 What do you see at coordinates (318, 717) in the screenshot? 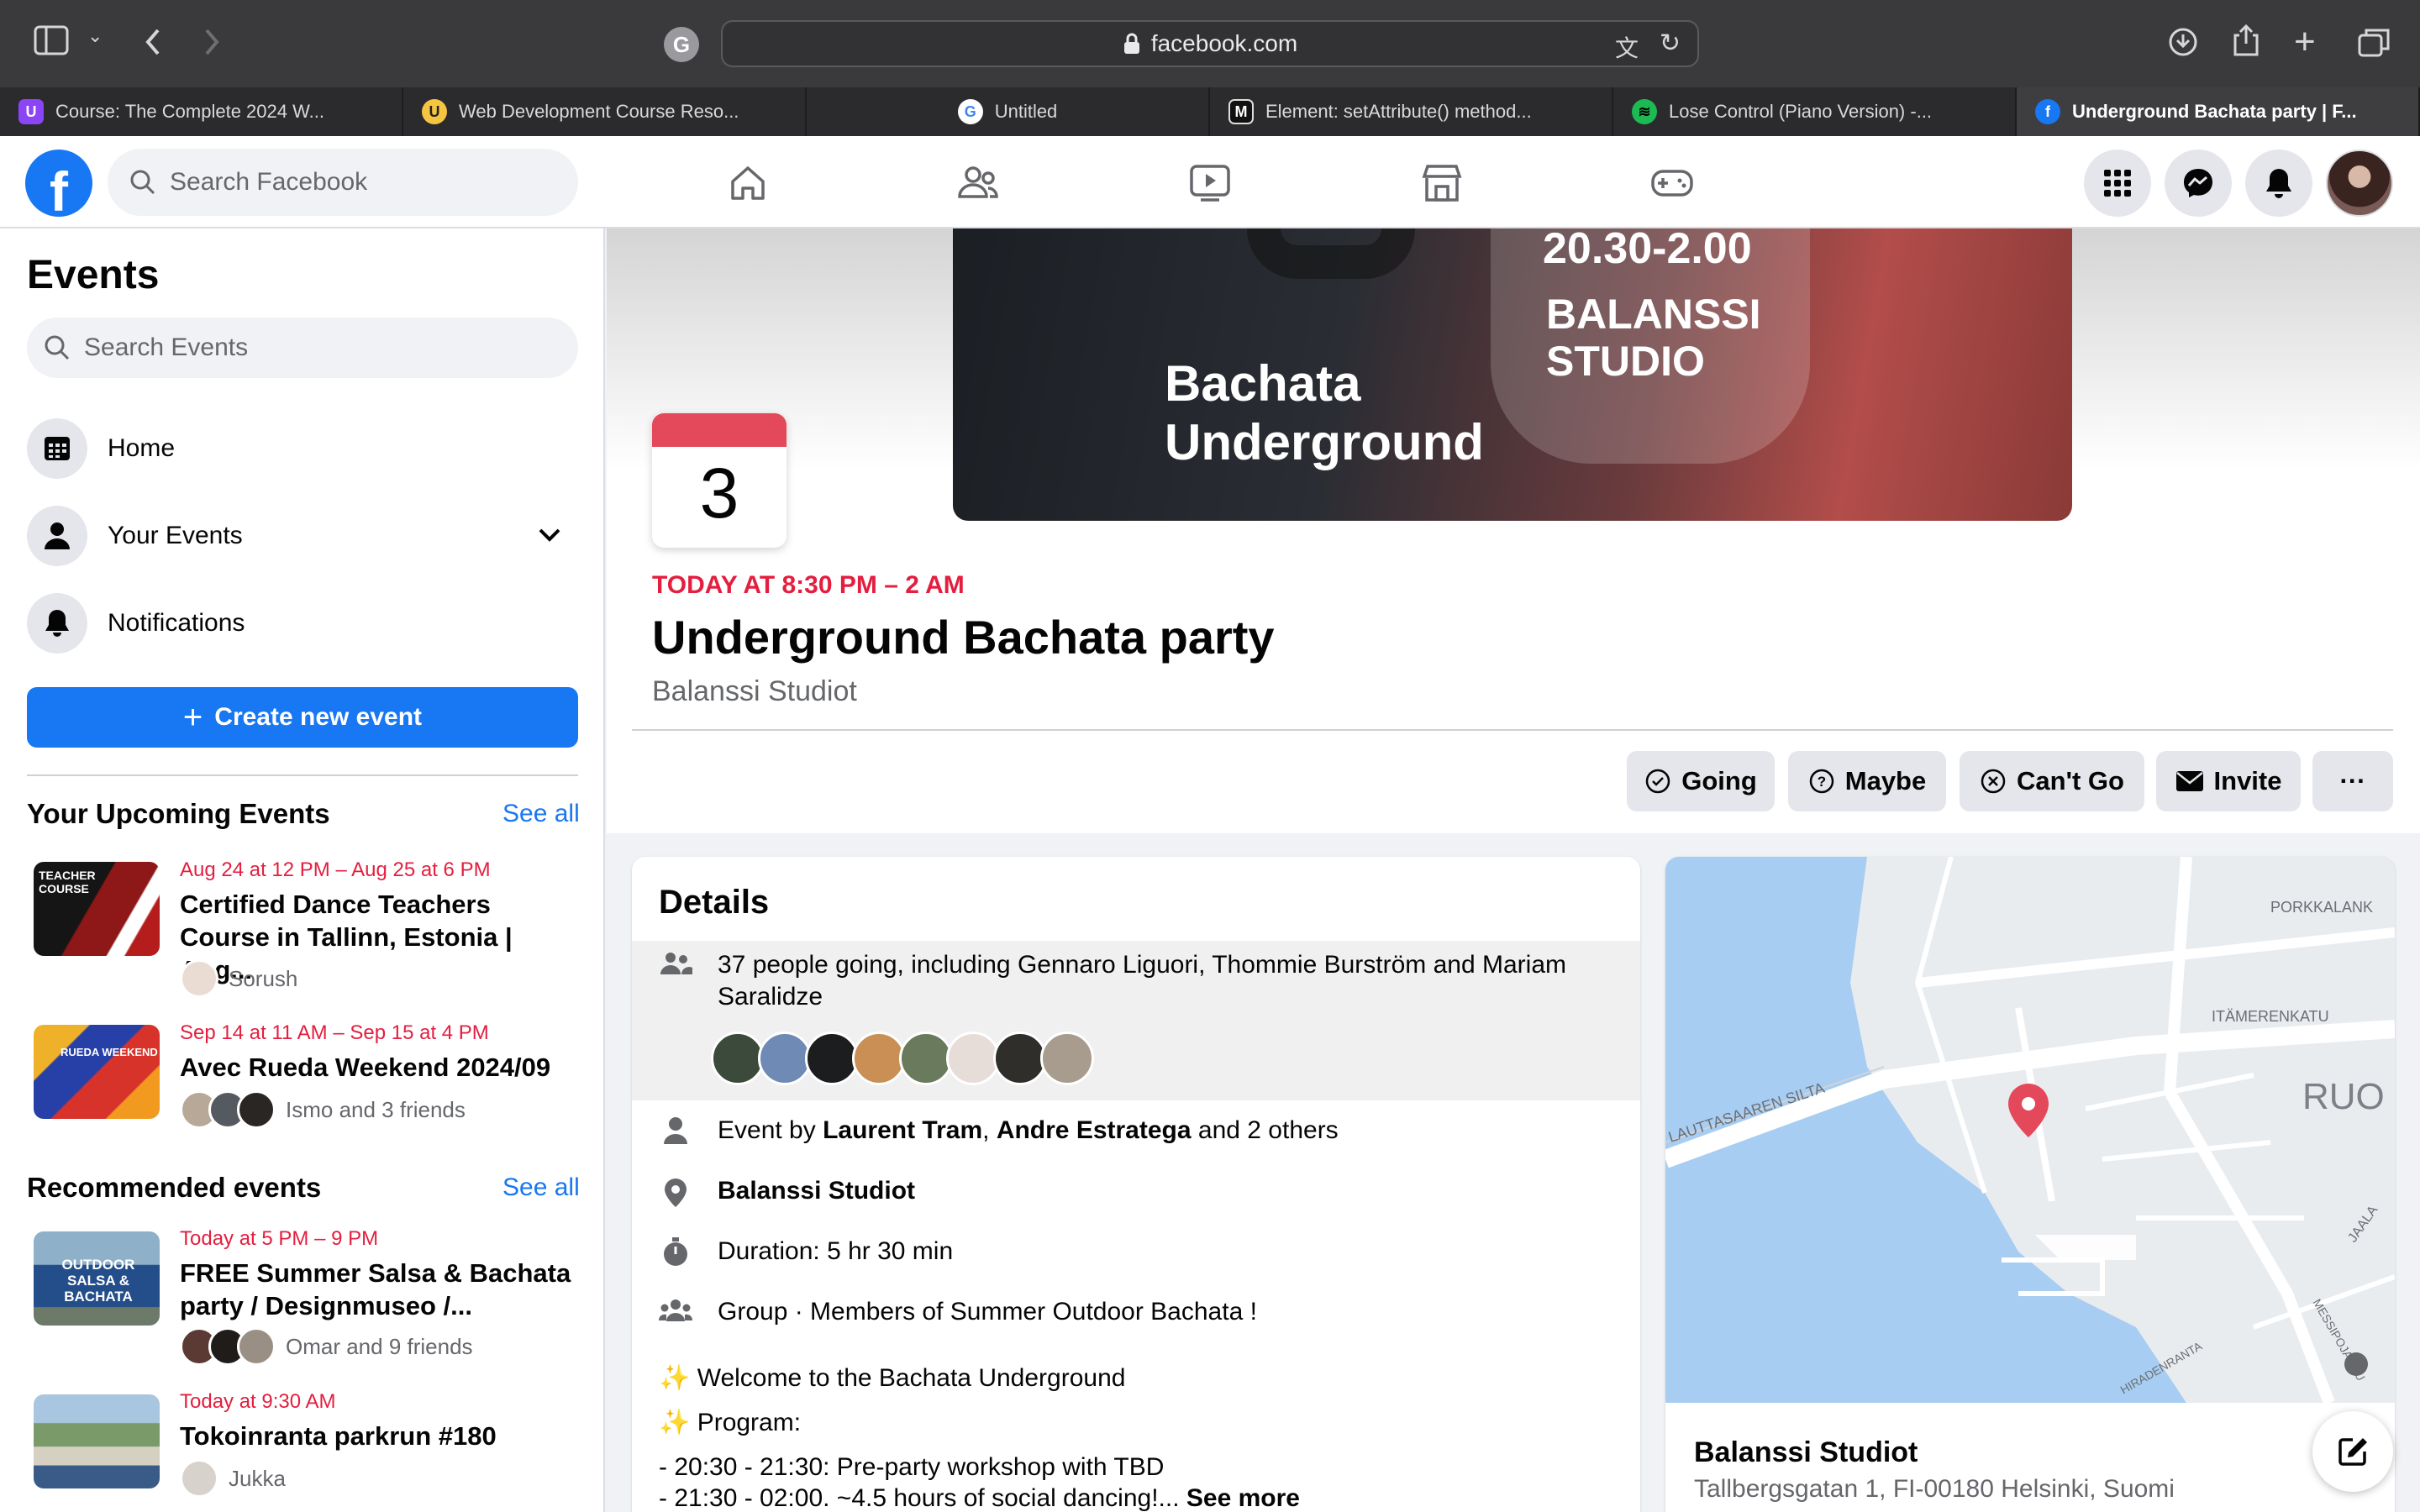
I see `create-event-label: Create new event` at bounding box center [318, 717].